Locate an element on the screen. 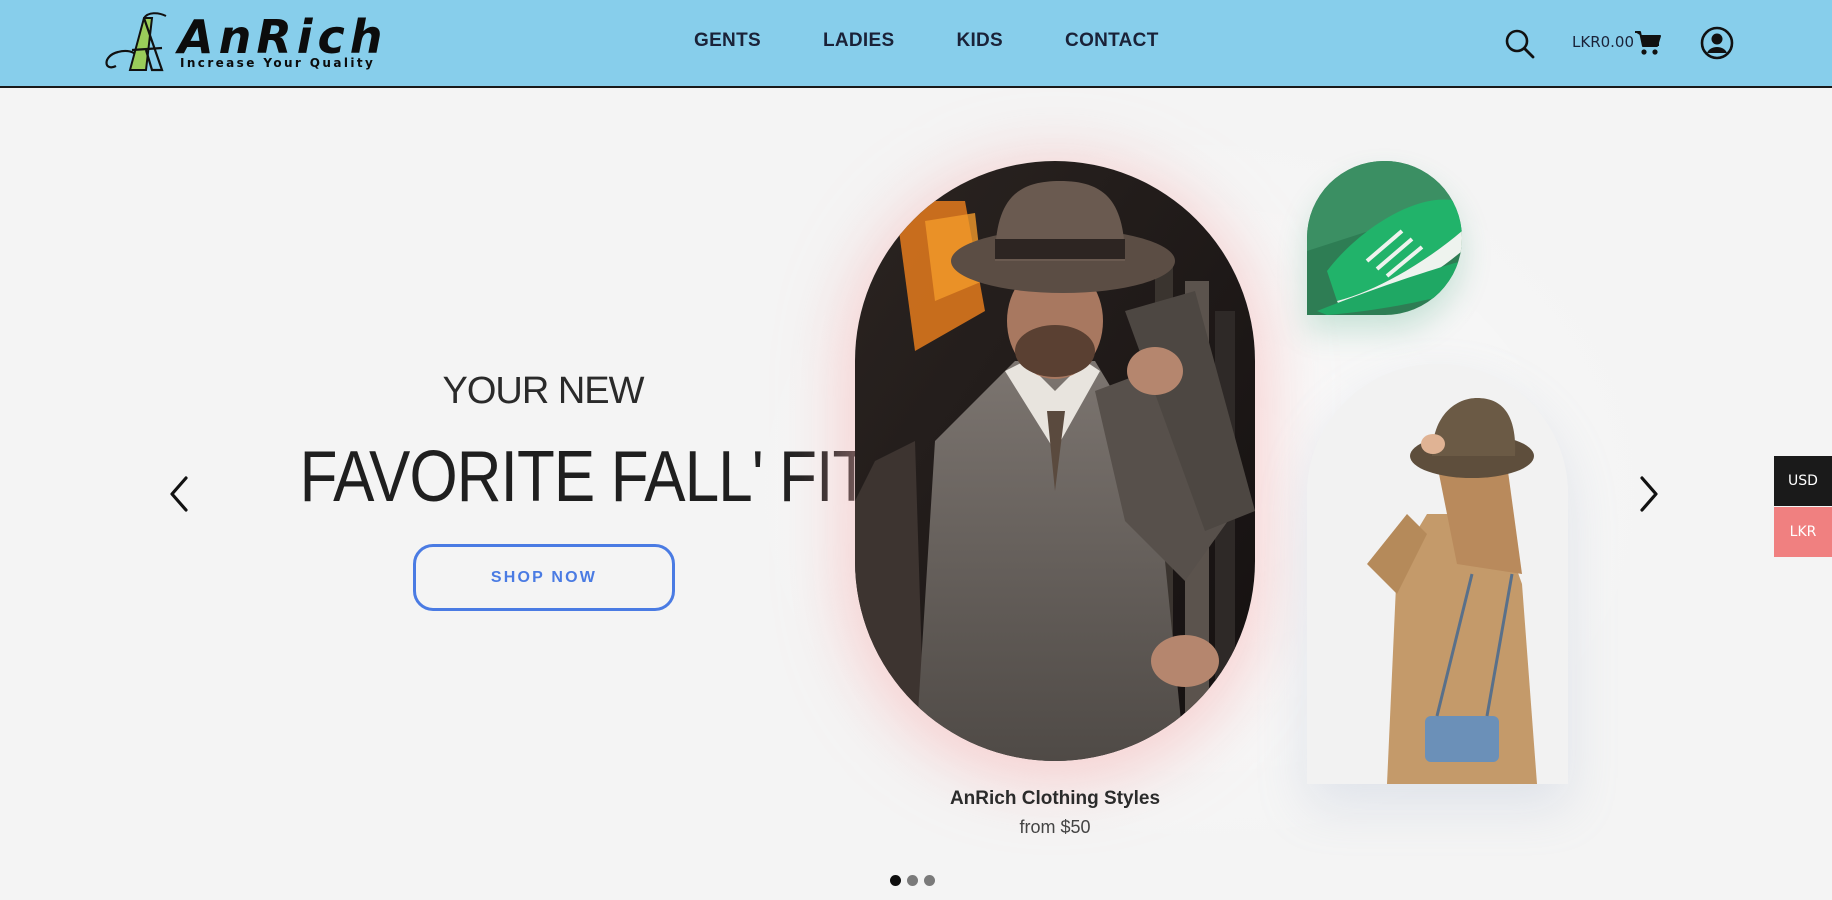 This screenshot has width=1832, height=900. currency-usd-button: USD is located at coordinates (1803, 481).